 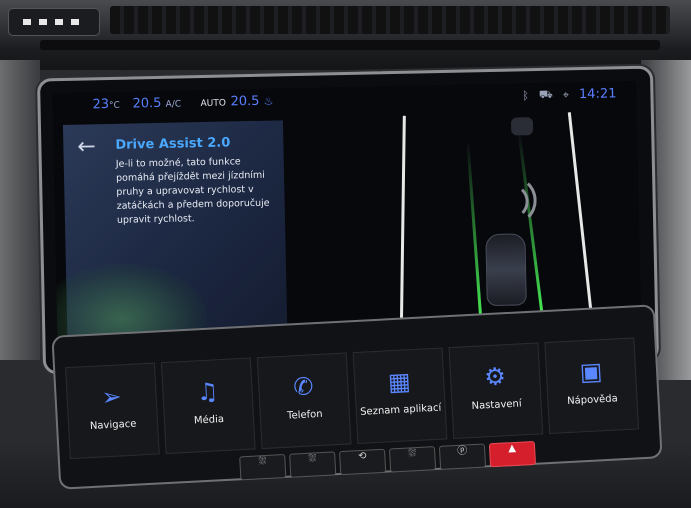 I want to click on heated-screen-icon: ⛆, so click(x=412, y=454).